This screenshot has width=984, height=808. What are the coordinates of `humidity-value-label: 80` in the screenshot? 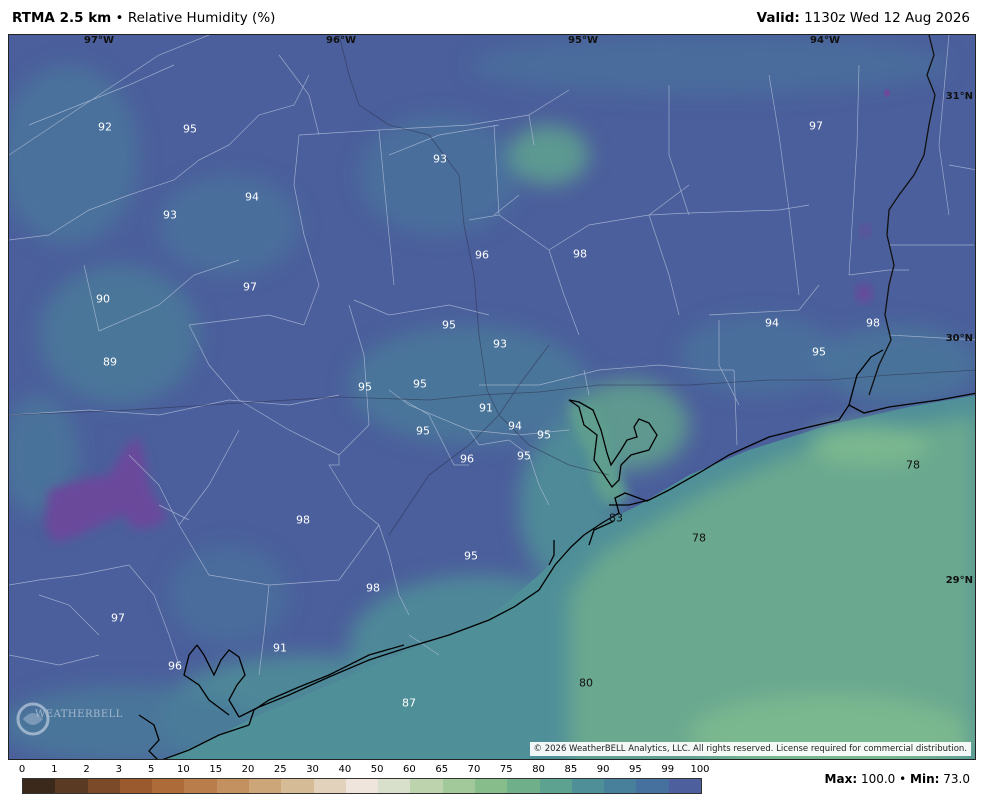 It's located at (586, 683).